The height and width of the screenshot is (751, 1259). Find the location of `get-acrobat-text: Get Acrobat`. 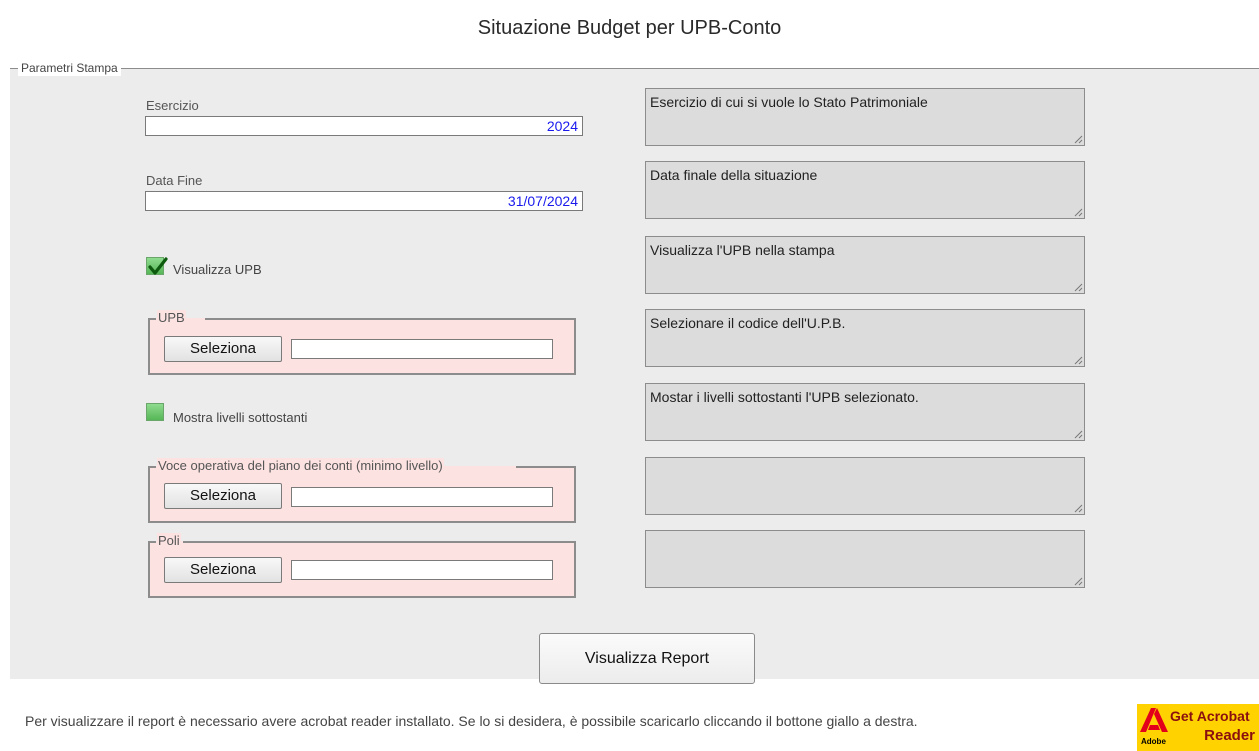

get-acrobat-text: Get Acrobat is located at coordinates (1210, 716).